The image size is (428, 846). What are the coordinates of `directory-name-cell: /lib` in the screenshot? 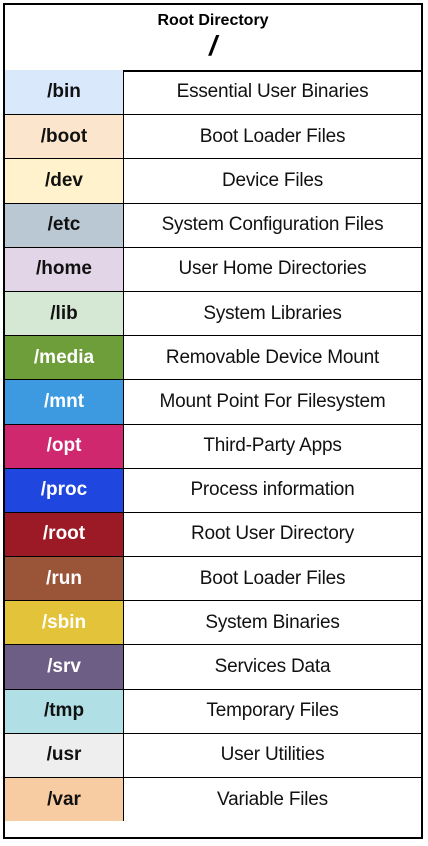 It's located at (64, 313).